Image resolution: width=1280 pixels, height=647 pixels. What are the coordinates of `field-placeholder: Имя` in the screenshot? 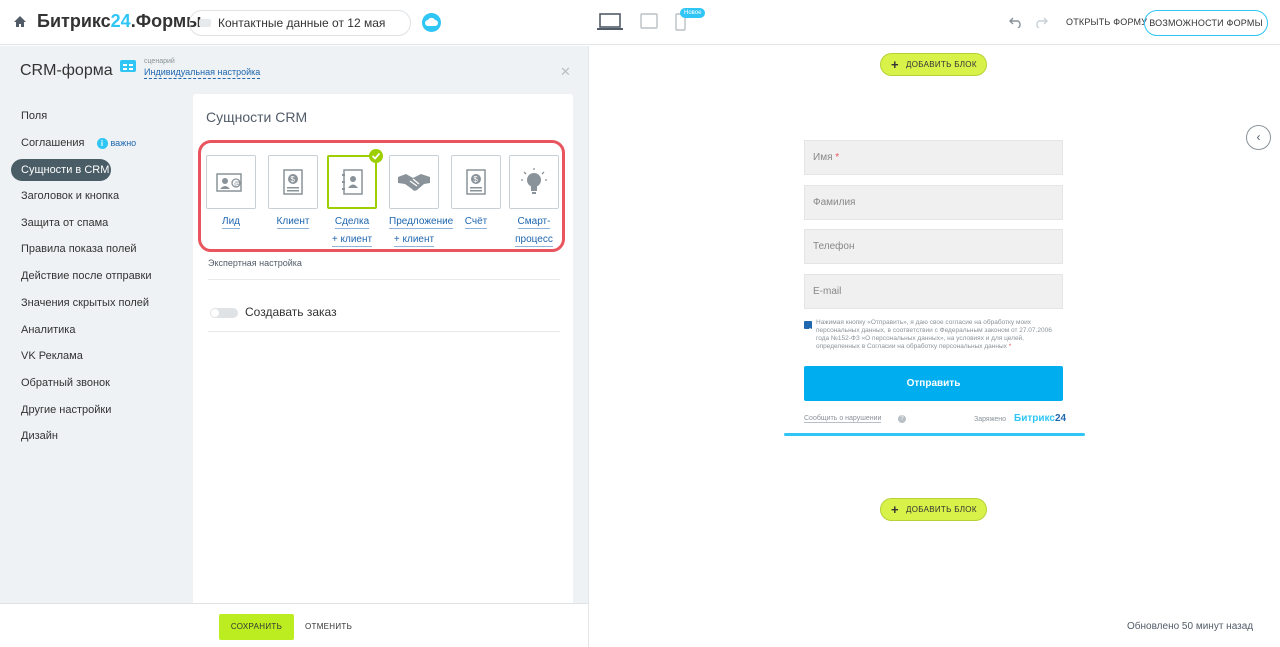 It's located at (823, 157).